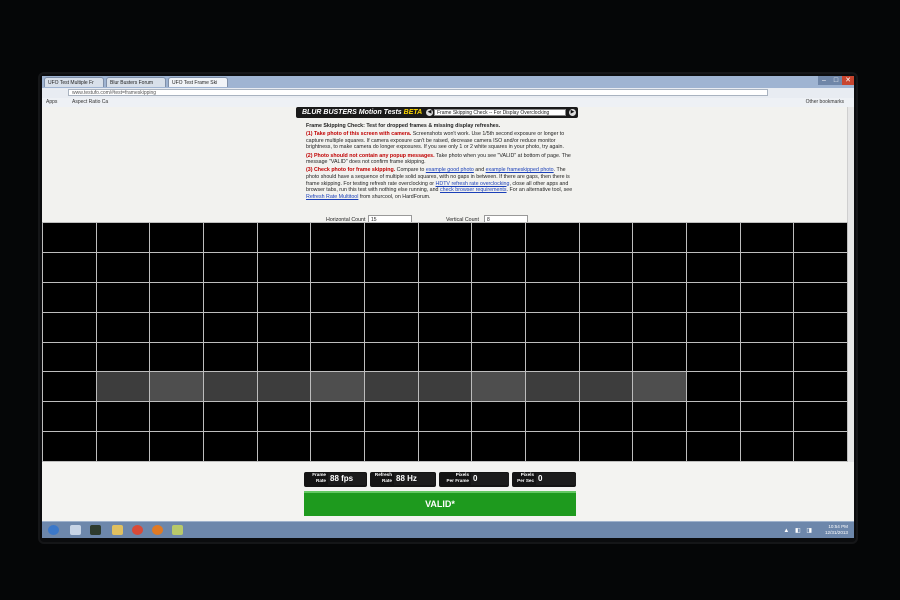 The width and height of the screenshot is (900, 600). I want to click on tab-ufo-frame-skip: UFO Test Frame Ski, so click(198, 82).